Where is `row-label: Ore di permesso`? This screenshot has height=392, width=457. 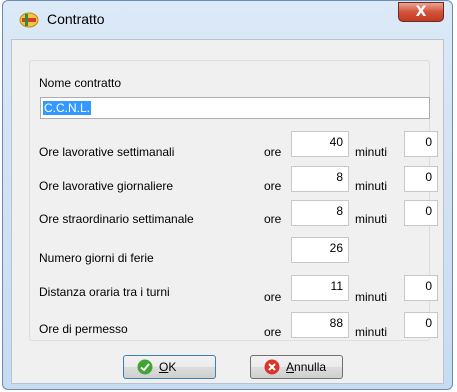
row-label: Ore di permesso is located at coordinates (83, 329).